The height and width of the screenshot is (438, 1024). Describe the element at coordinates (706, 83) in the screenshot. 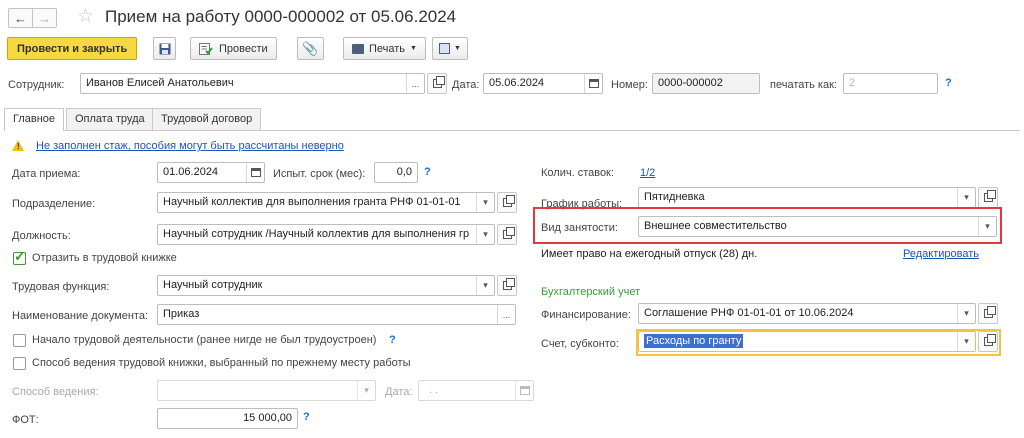

I see `number-field: 0000-000002` at that location.